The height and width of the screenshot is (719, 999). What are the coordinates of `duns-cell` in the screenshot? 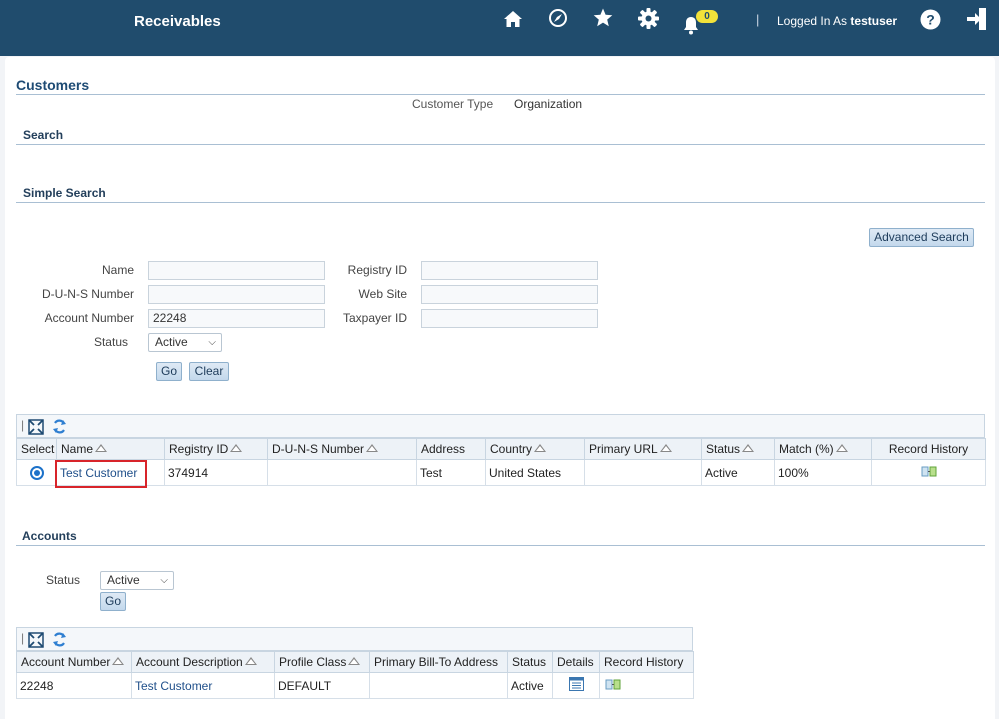 It's located at (342, 472).